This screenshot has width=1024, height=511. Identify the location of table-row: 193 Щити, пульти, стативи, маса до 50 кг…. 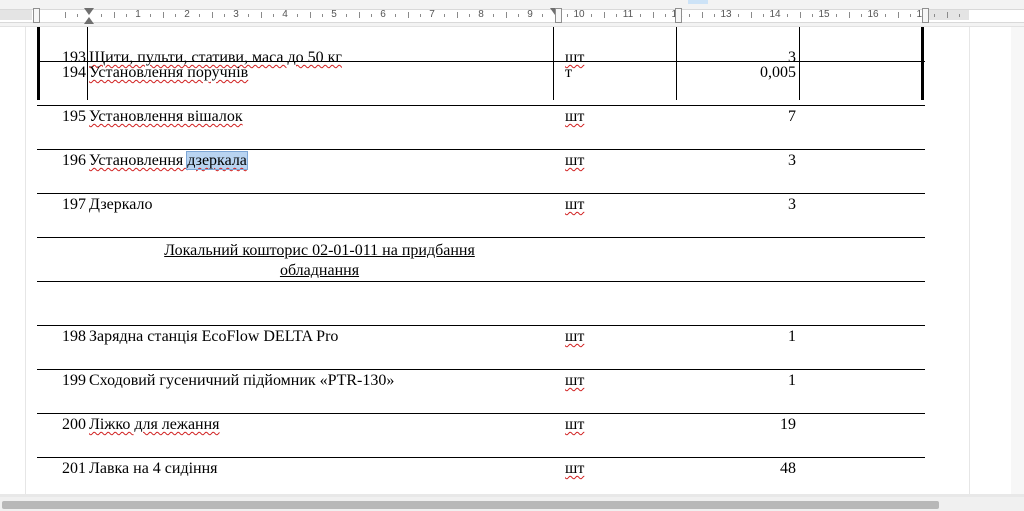
(481, 46).